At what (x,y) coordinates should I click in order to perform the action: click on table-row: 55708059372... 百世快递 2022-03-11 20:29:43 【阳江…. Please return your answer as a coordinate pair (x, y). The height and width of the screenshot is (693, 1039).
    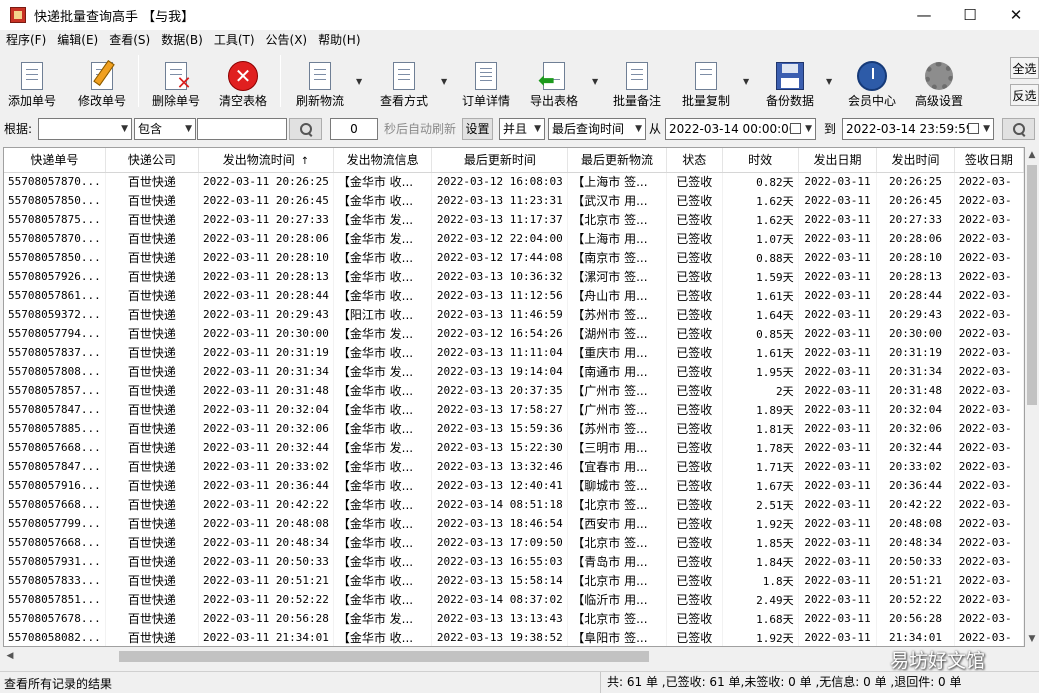
    Looking at the image, I should click on (514, 314).